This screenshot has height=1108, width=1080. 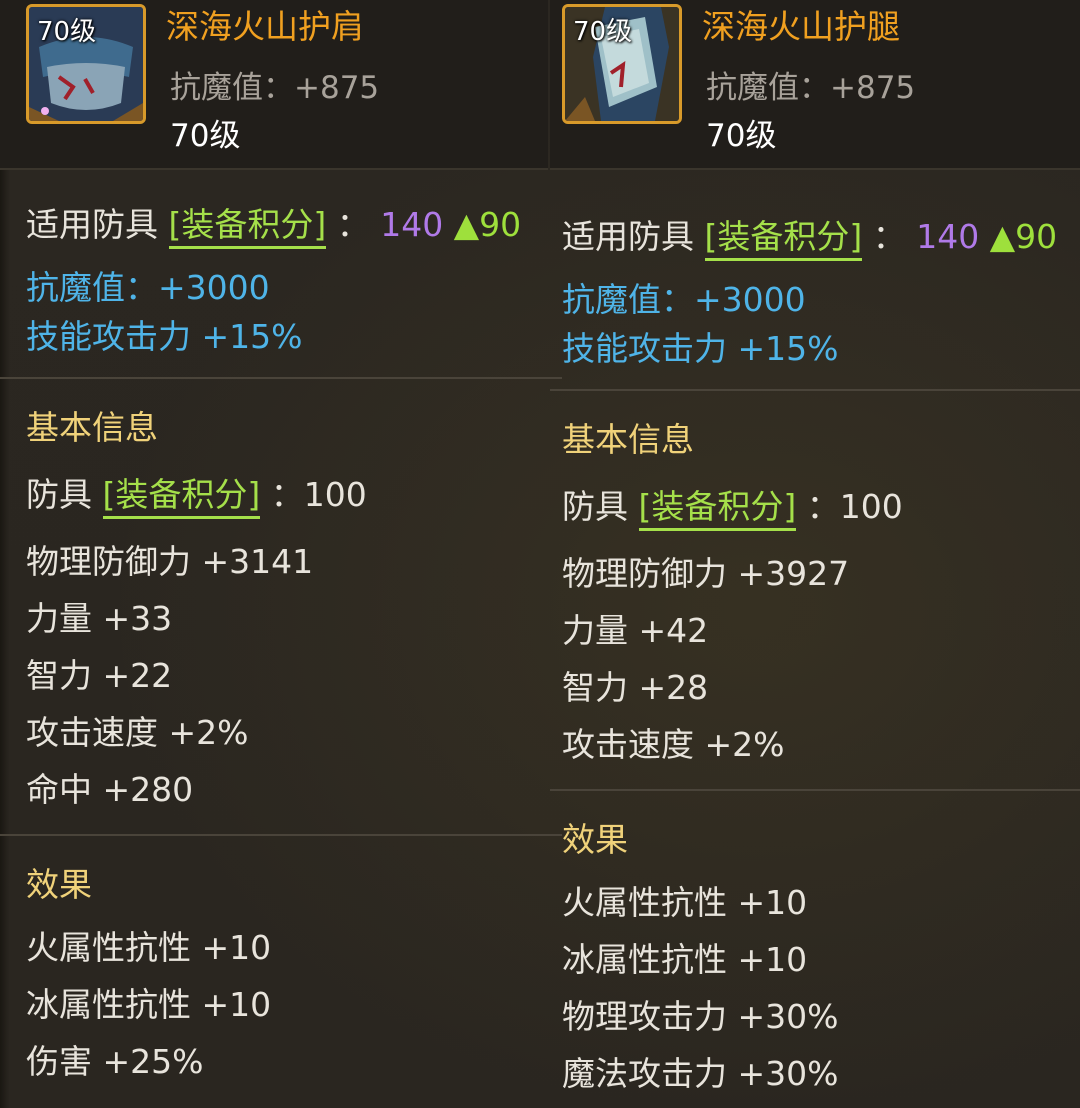 What do you see at coordinates (99, 675) in the screenshot?
I see `stat-line: 智力 +22` at bounding box center [99, 675].